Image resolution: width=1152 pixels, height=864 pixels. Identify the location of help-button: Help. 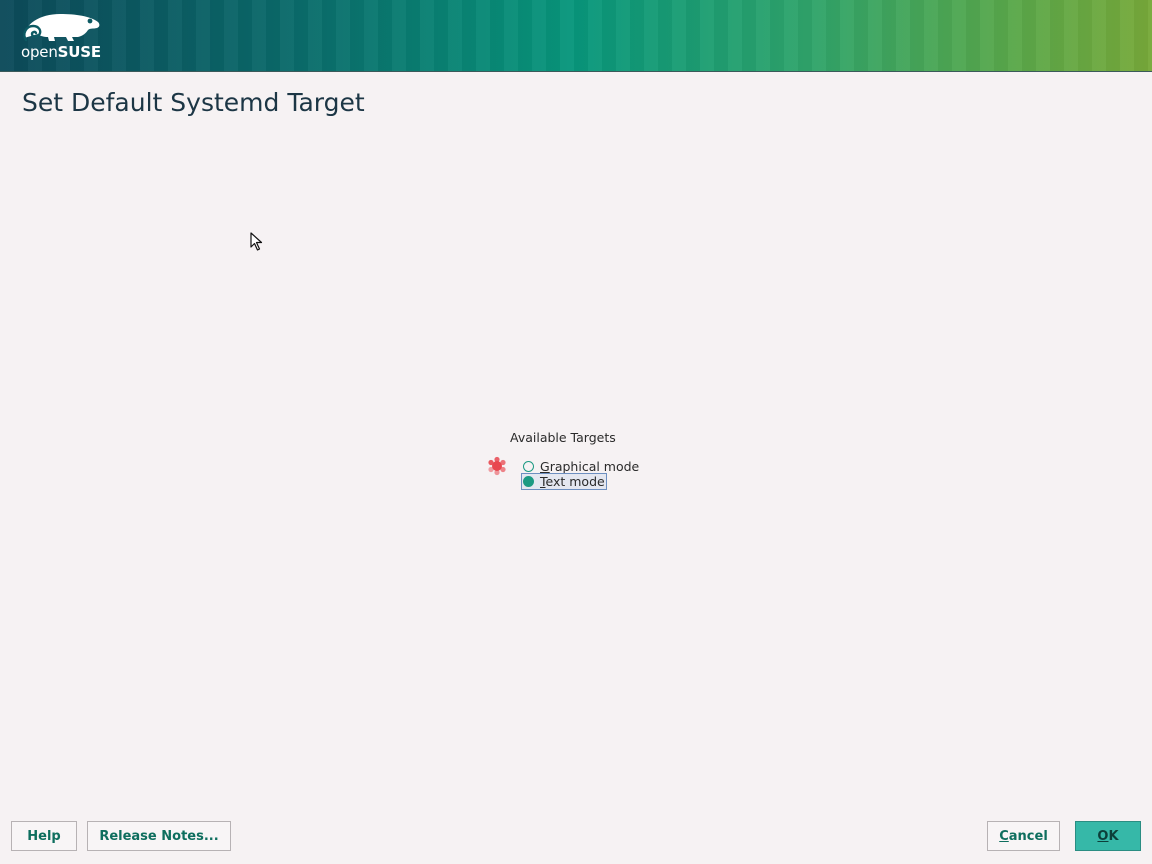
(44, 836).